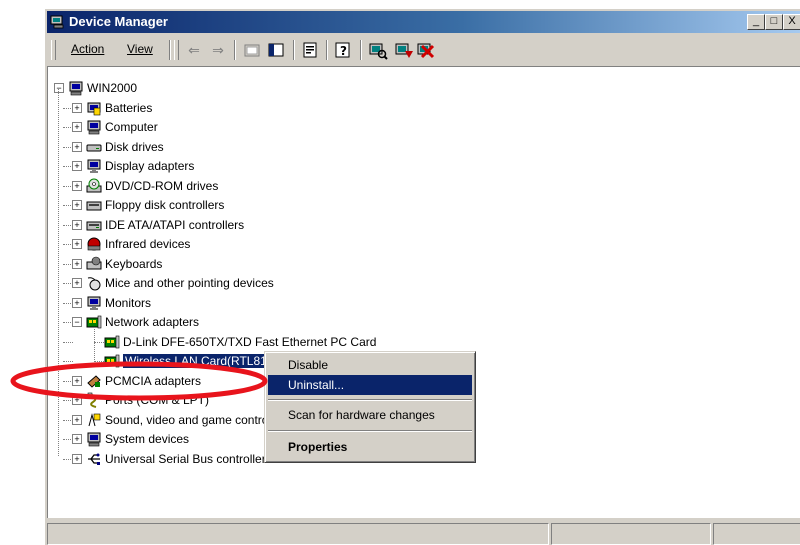 The image size is (800, 545). I want to click on menu-action: Action, so click(87, 49).